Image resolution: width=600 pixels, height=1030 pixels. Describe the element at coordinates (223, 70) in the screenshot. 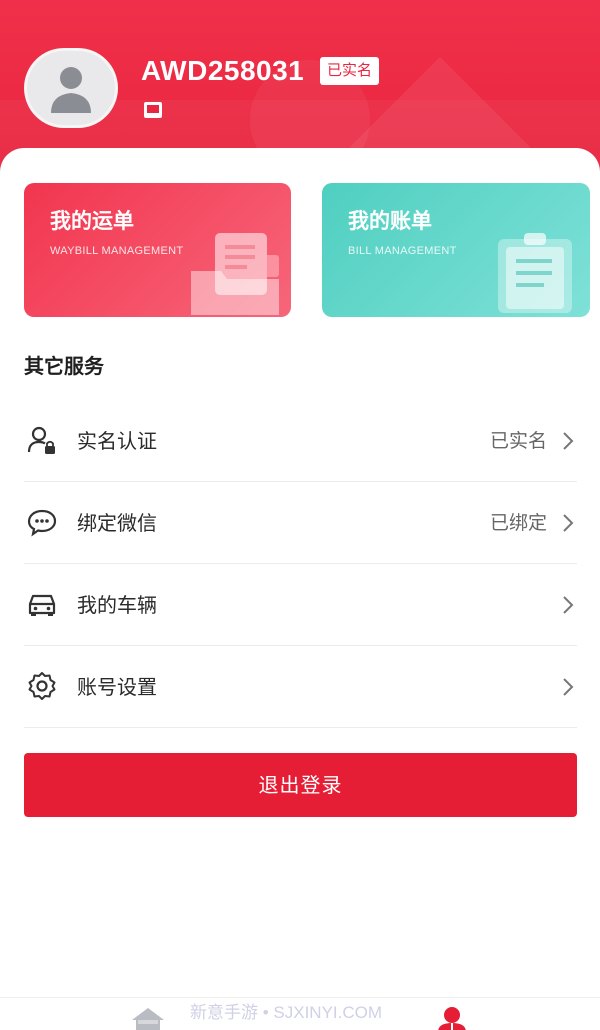

I see `username: AWD258031` at that location.